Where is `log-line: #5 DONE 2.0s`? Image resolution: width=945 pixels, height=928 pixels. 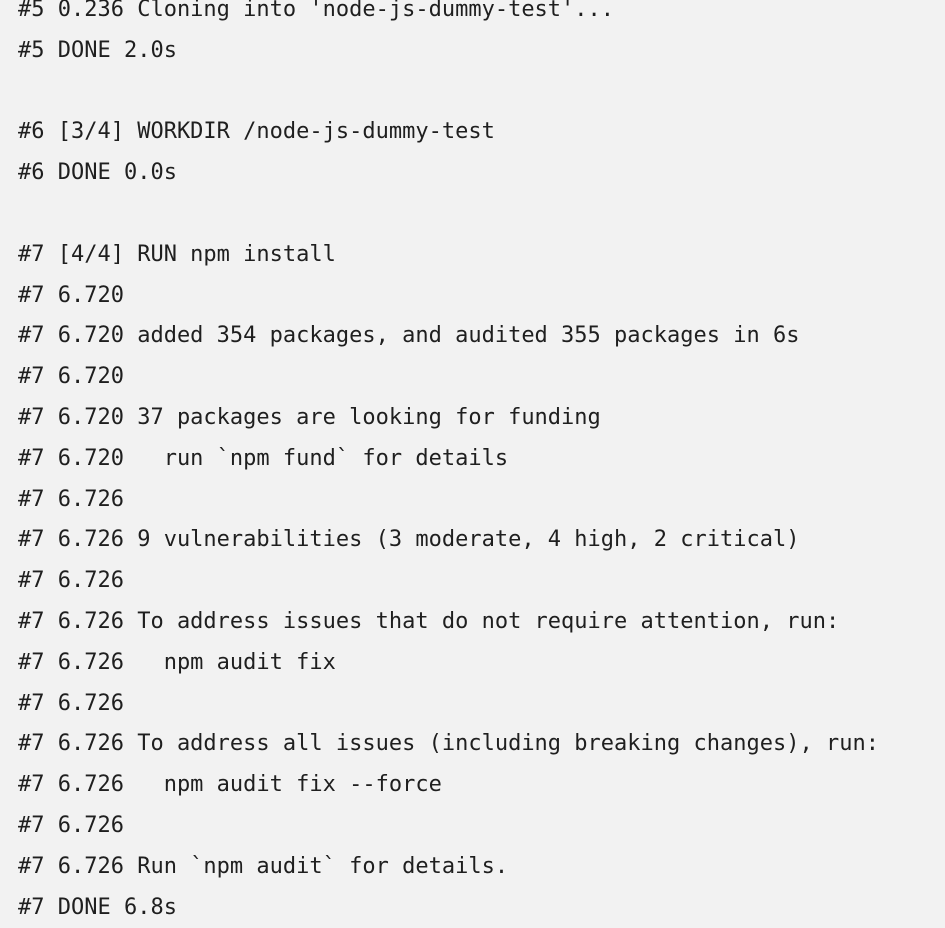
log-line: #5 DONE 2.0s is located at coordinates (97, 50).